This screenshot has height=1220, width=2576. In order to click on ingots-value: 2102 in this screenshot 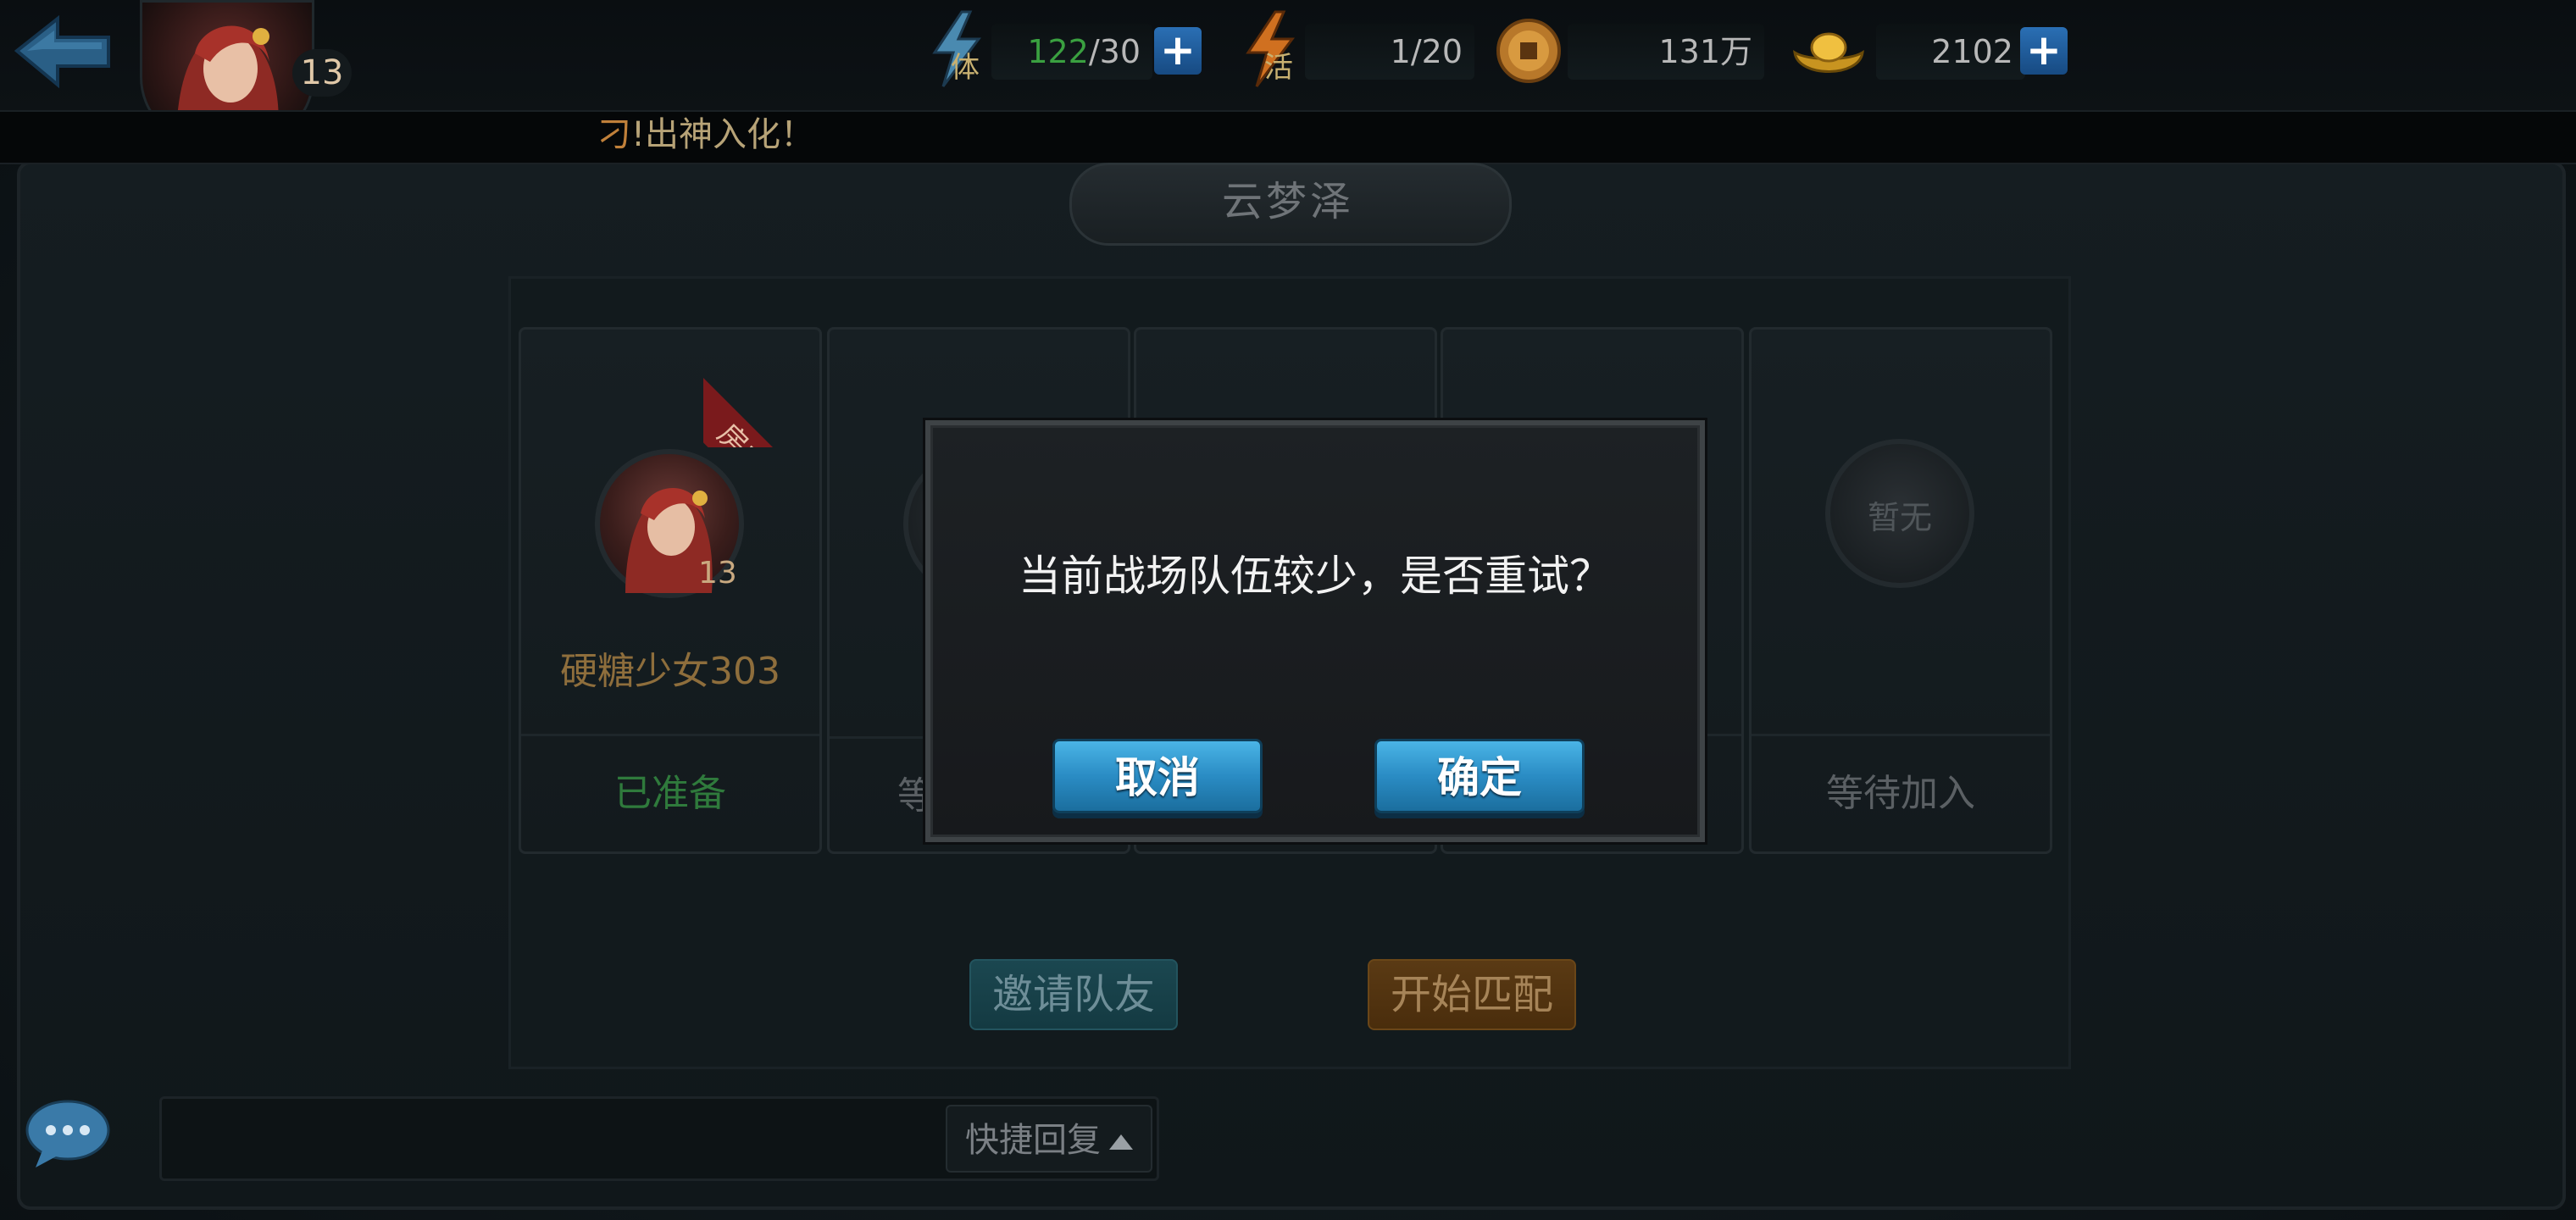, I will do `click(1950, 52)`.